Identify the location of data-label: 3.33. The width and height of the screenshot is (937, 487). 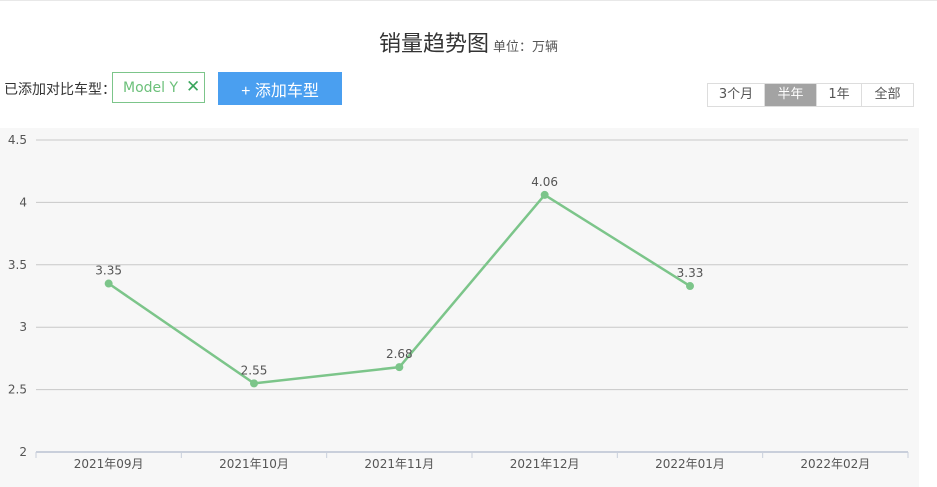
(690, 273).